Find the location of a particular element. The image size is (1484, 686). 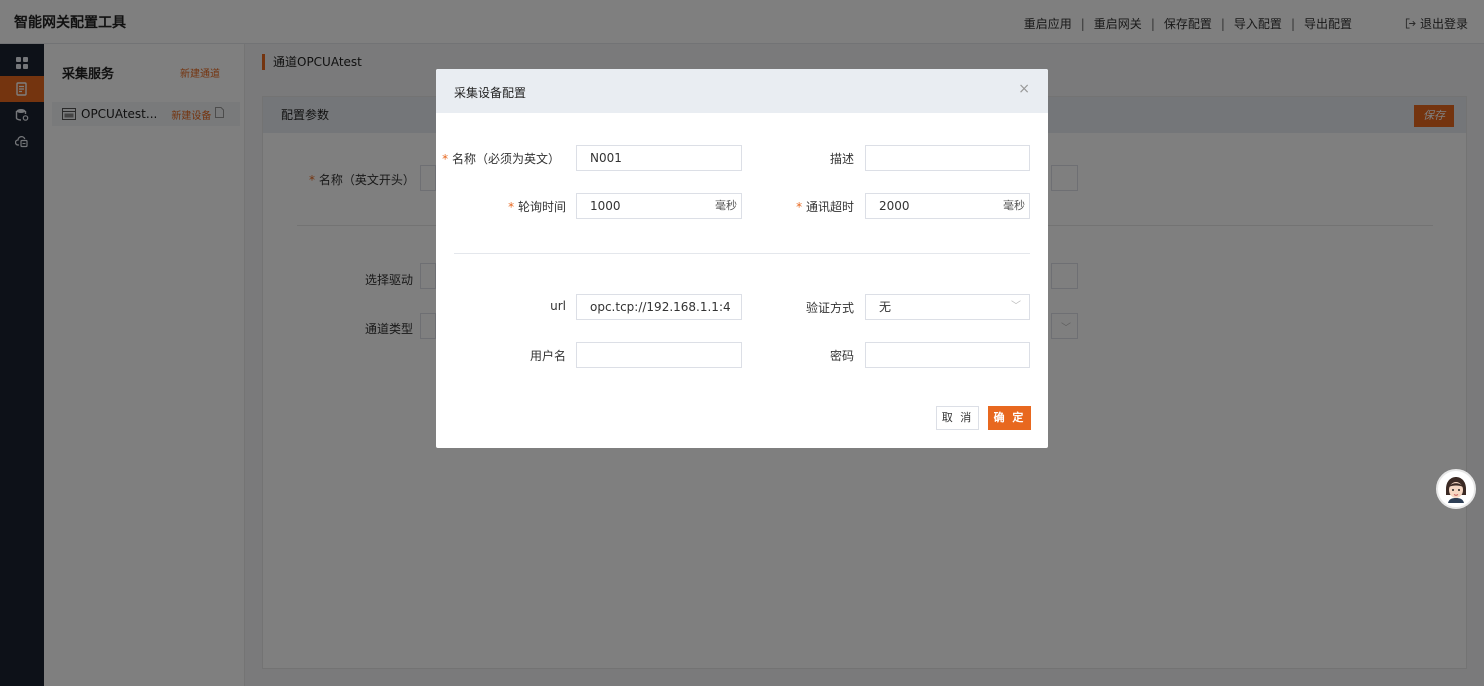

cancel-button: 取 消 is located at coordinates (957, 418).